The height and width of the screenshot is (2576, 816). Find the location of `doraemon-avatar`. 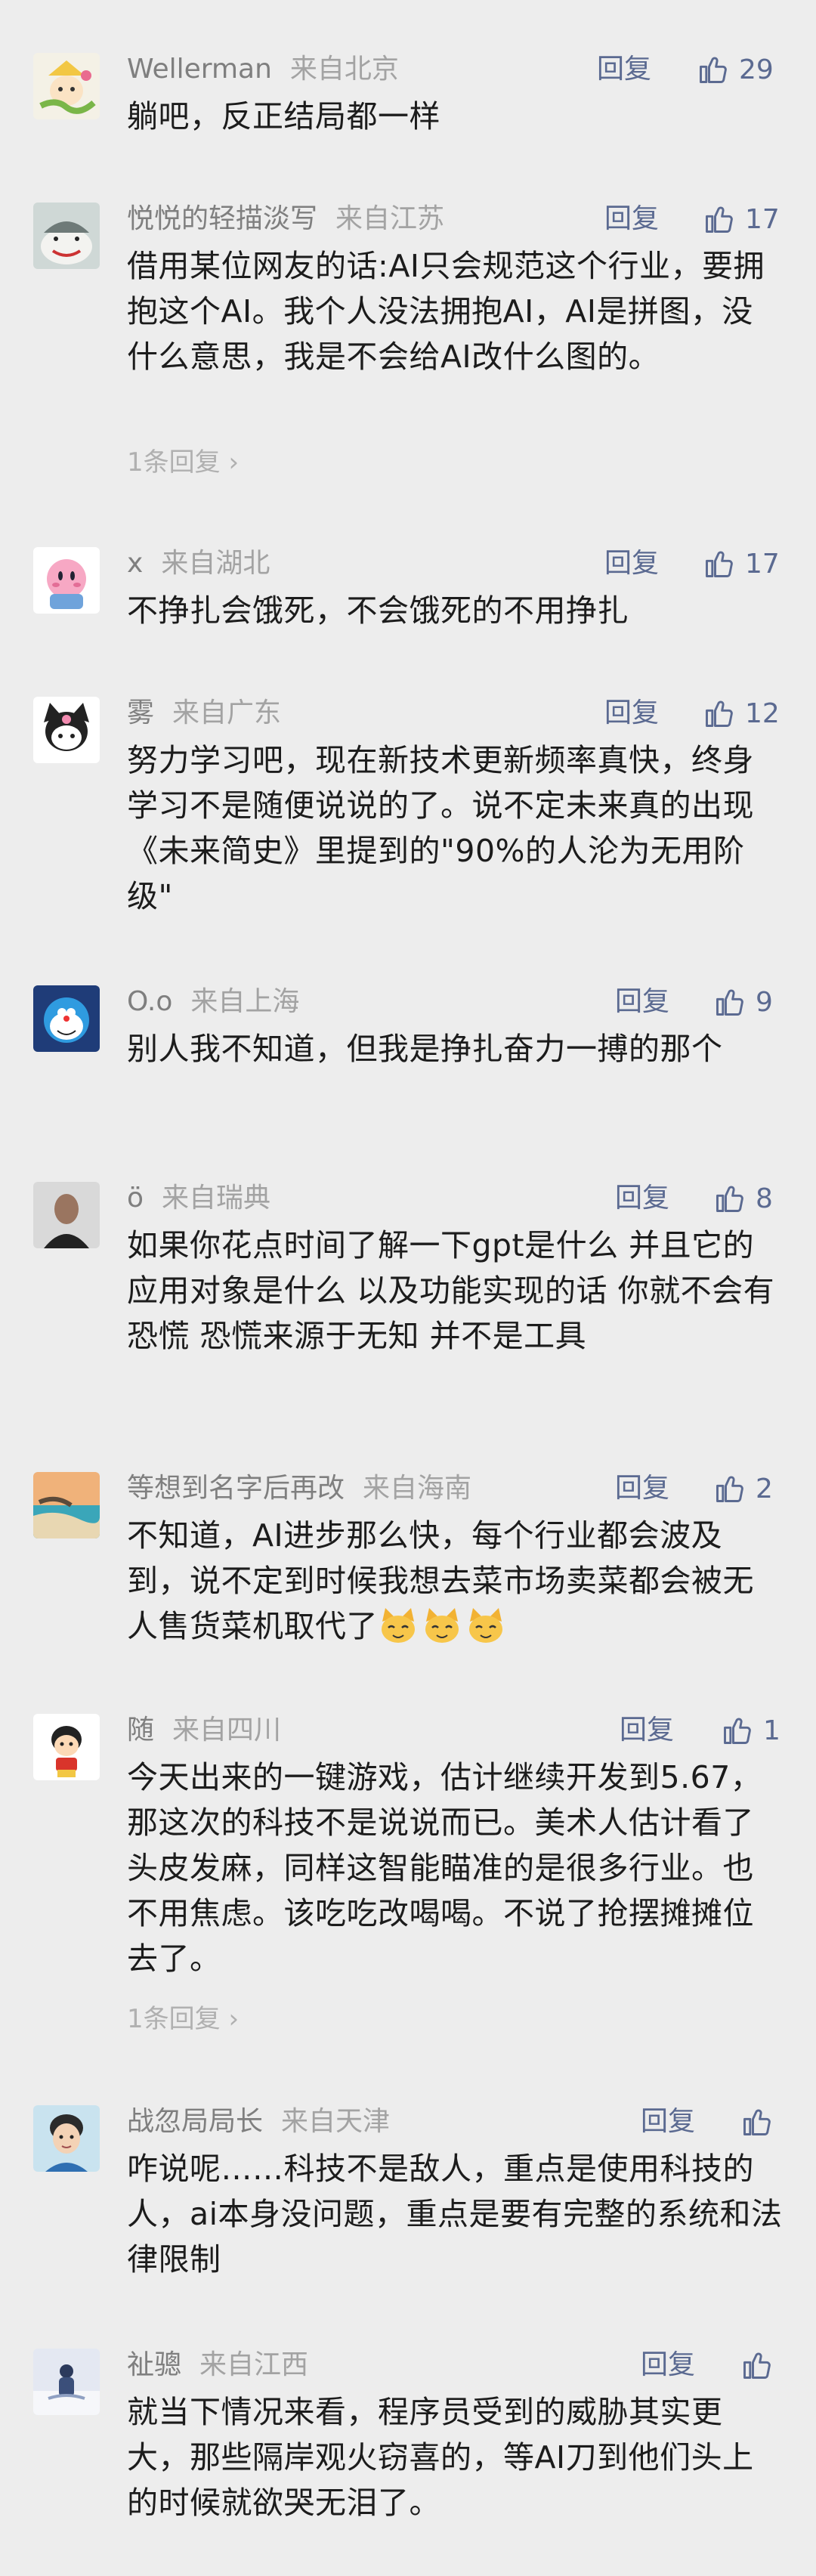

doraemon-avatar is located at coordinates (66, 1018).